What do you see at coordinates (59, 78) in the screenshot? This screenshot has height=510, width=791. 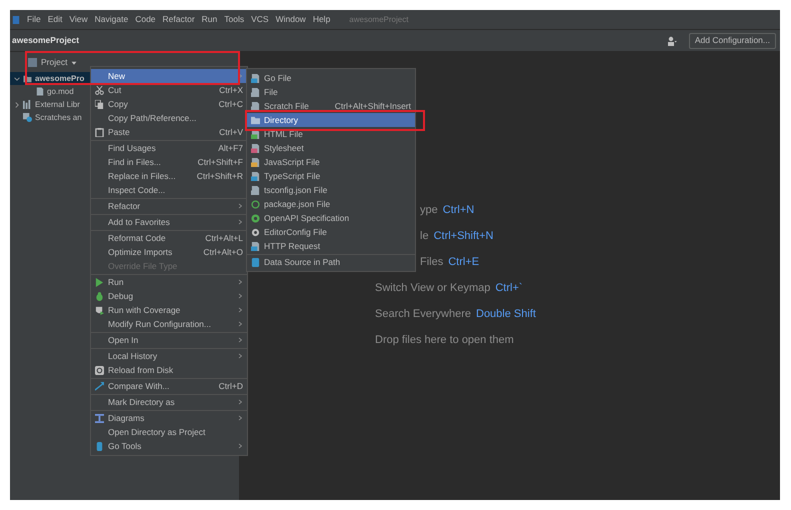 I see `tree-label: awesomePro` at bounding box center [59, 78].